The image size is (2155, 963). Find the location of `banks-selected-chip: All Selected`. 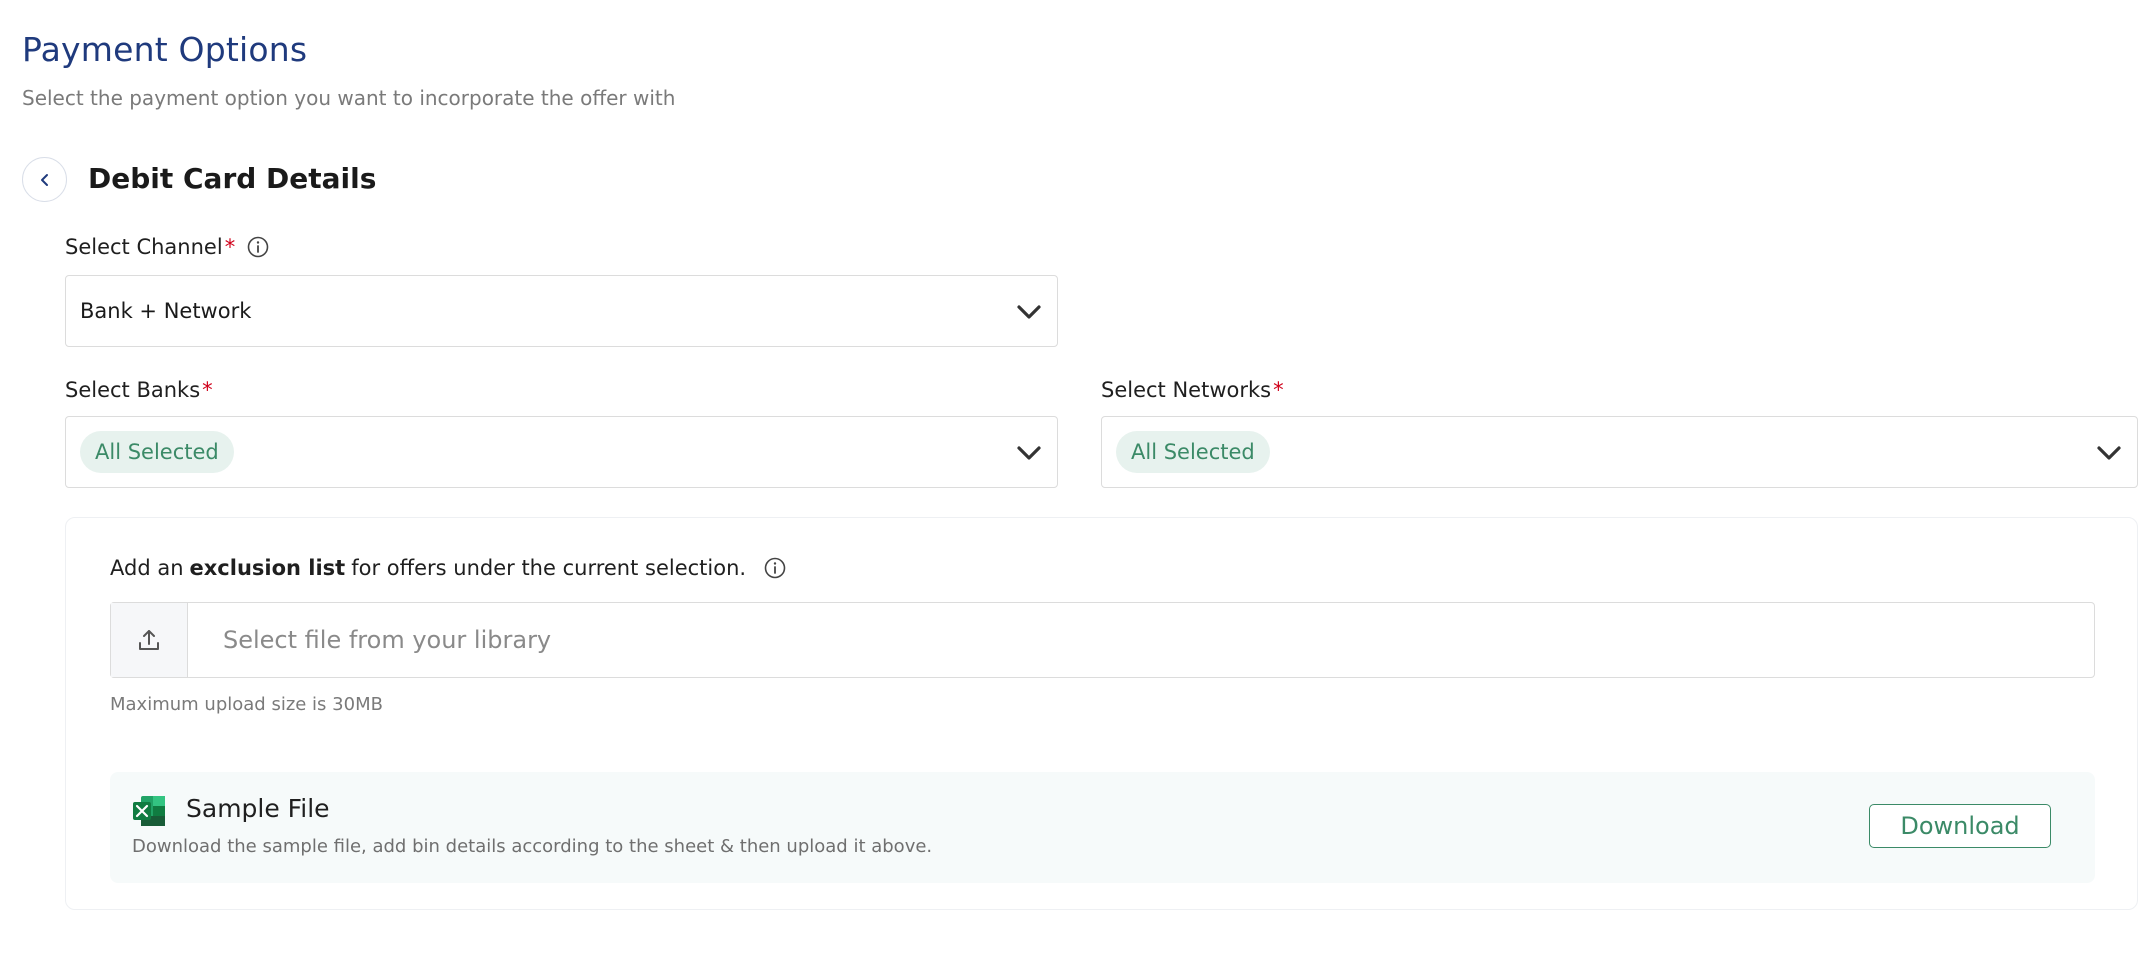

banks-selected-chip: All Selected is located at coordinates (157, 452).